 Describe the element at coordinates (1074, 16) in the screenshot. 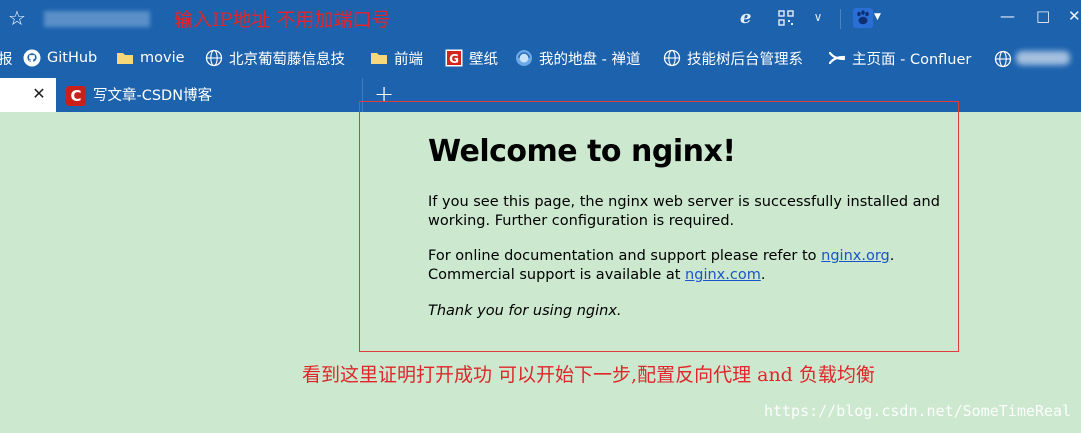

I see `close-window-icon: ✕` at that location.